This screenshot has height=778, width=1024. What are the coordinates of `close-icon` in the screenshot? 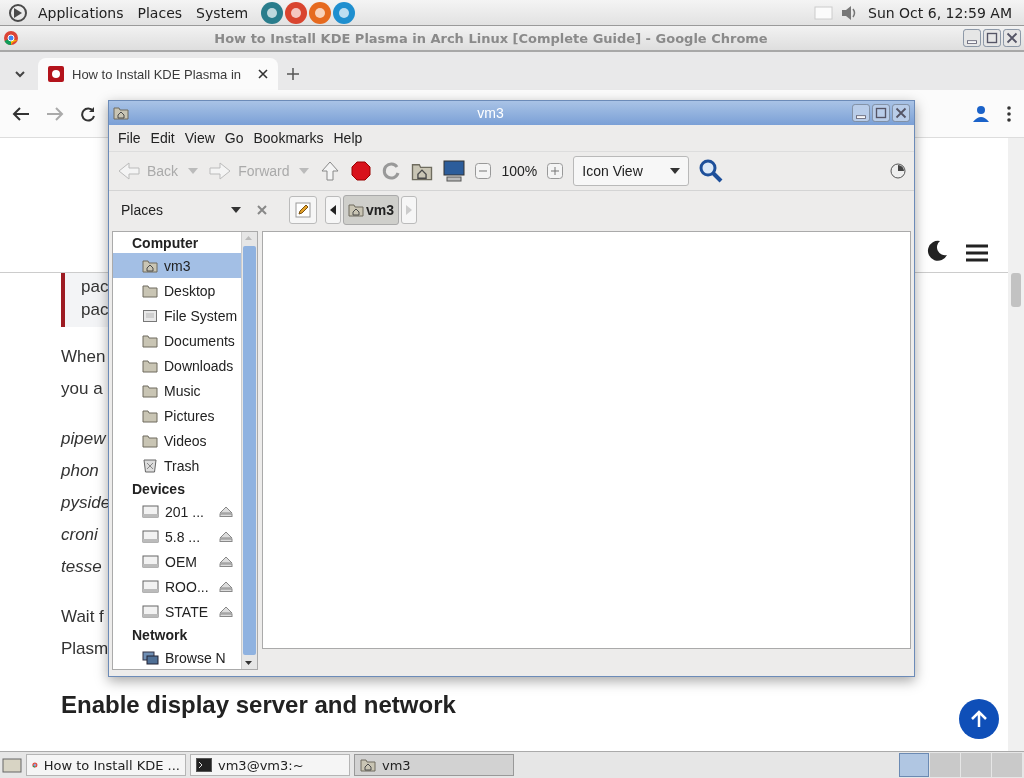 It's located at (263, 74).